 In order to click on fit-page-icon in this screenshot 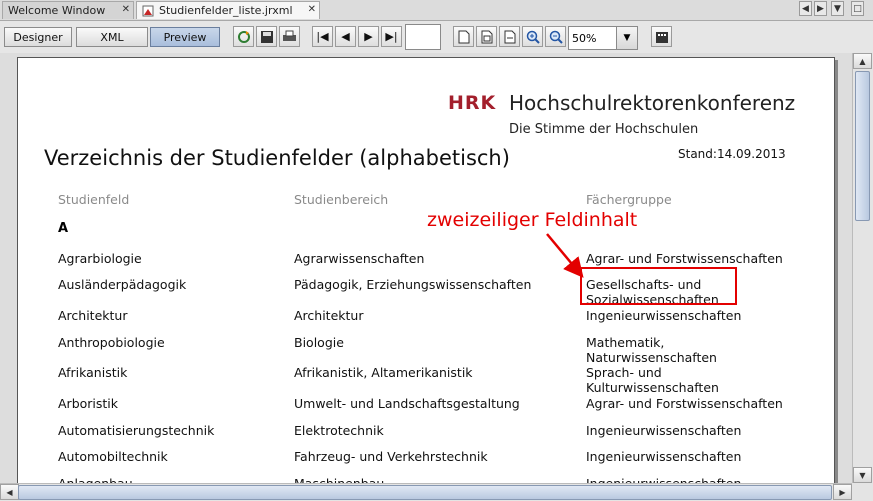, I will do `click(486, 36)`.